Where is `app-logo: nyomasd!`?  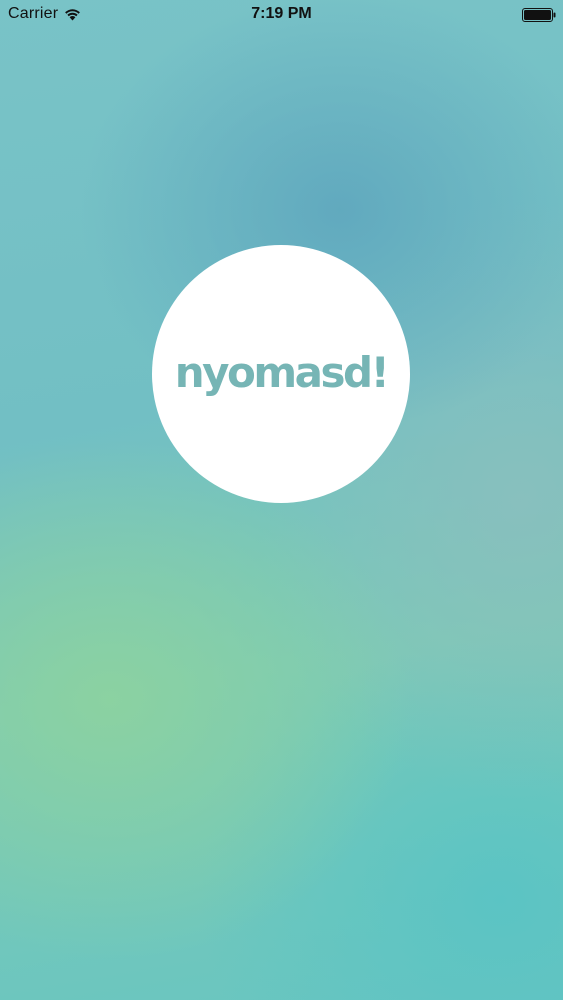
app-logo: nyomasd! is located at coordinates (282, 372).